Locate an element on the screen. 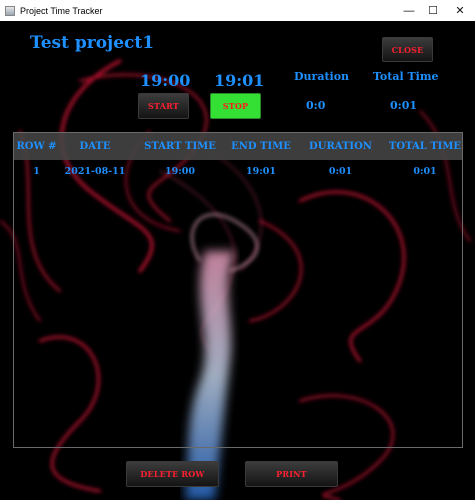  delete-row-button: DELETE ROW is located at coordinates (172, 474).